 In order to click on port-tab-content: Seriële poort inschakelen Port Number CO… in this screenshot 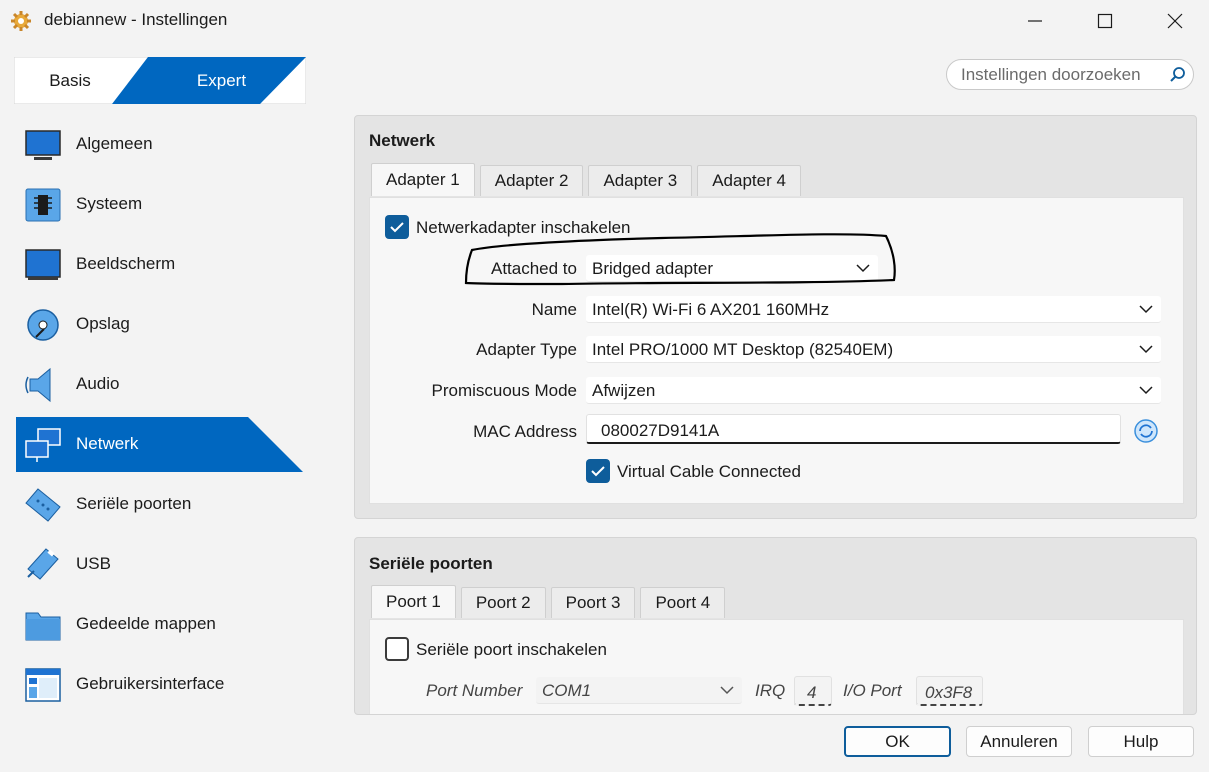, I will do `click(776, 666)`.